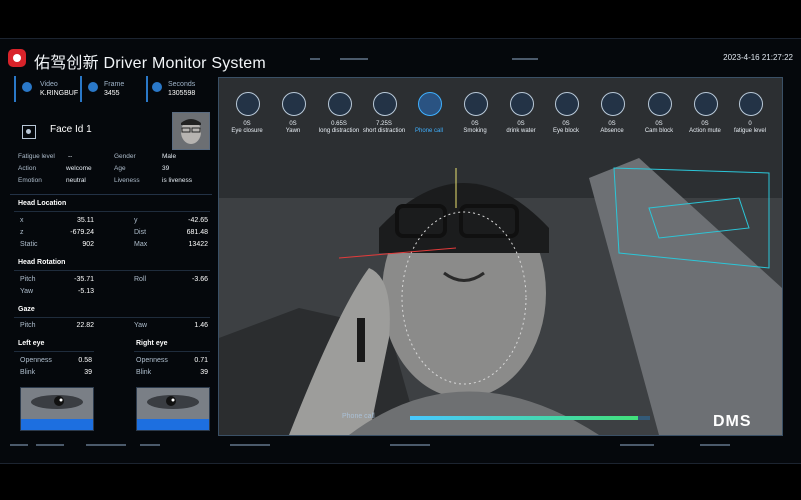 This screenshot has height=500, width=801. I want to click on short-distraction-icon, so click(385, 104).